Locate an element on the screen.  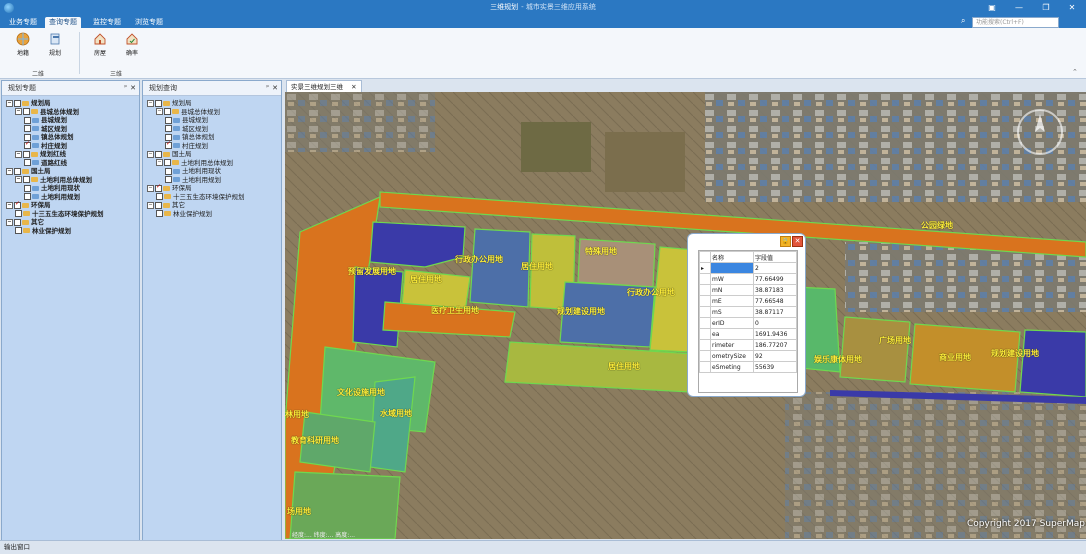
table-row: mS 38.87117 is located at coordinates (748, 312).